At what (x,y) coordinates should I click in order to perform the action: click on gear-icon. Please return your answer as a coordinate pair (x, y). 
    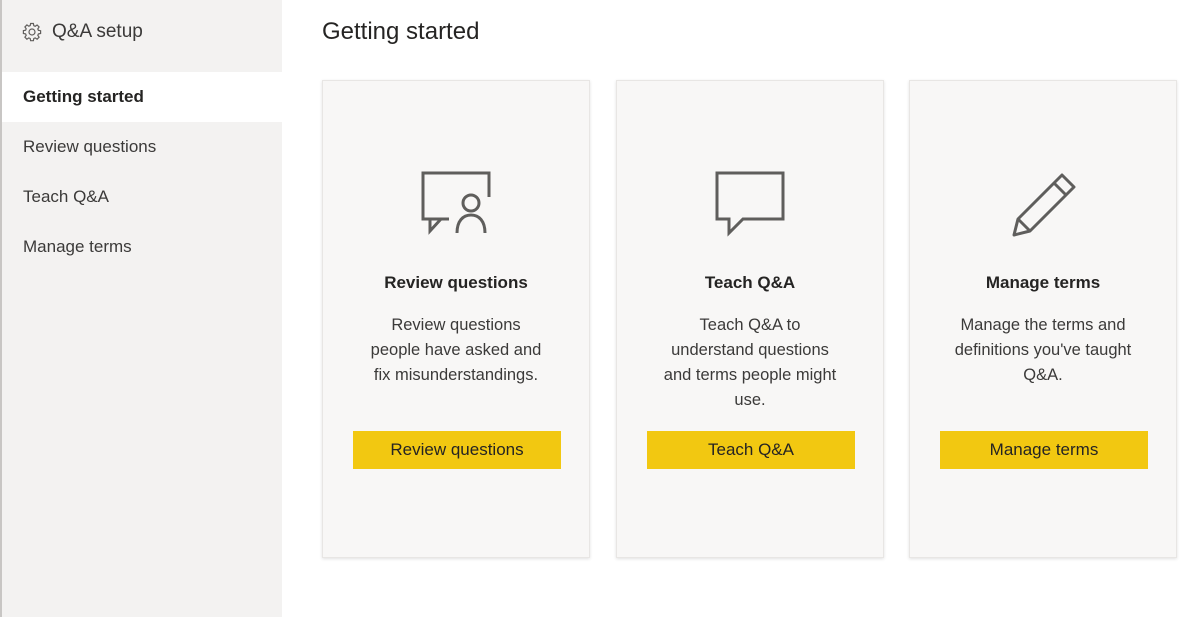
    Looking at the image, I should click on (32, 32).